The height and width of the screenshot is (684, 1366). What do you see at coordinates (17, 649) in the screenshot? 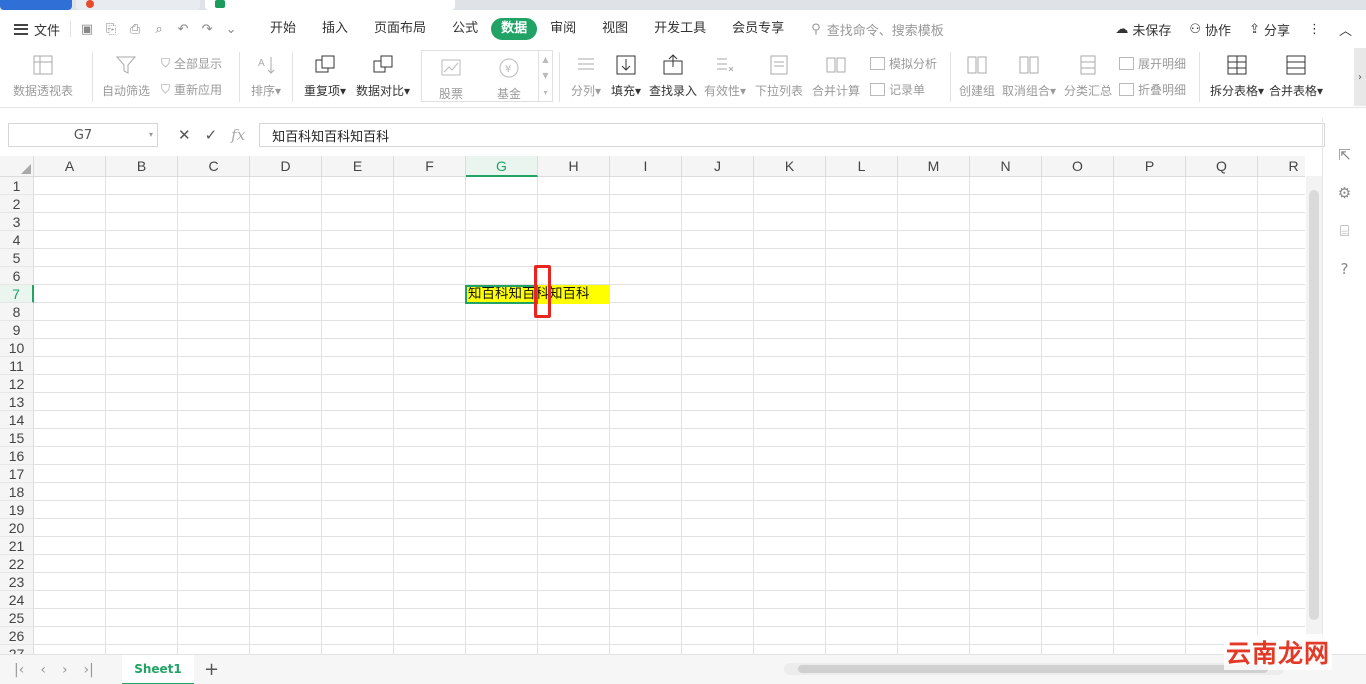
I see `row-header-27: 27` at bounding box center [17, 649].